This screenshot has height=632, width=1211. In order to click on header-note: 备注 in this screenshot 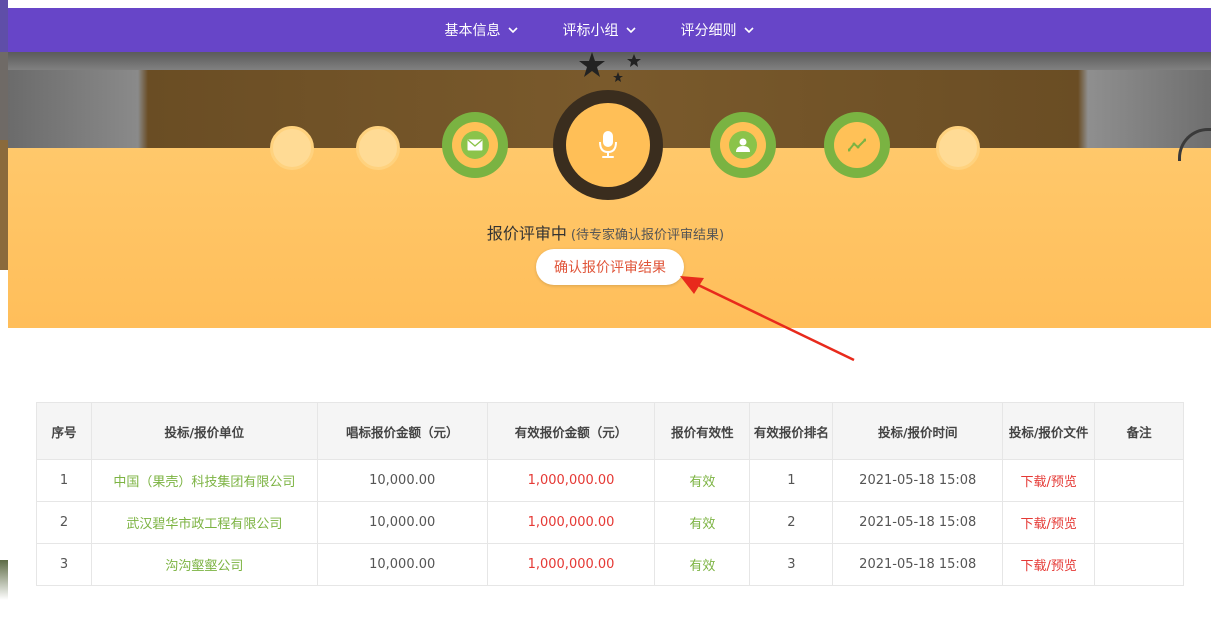, I will do `click(1139, 431)`.